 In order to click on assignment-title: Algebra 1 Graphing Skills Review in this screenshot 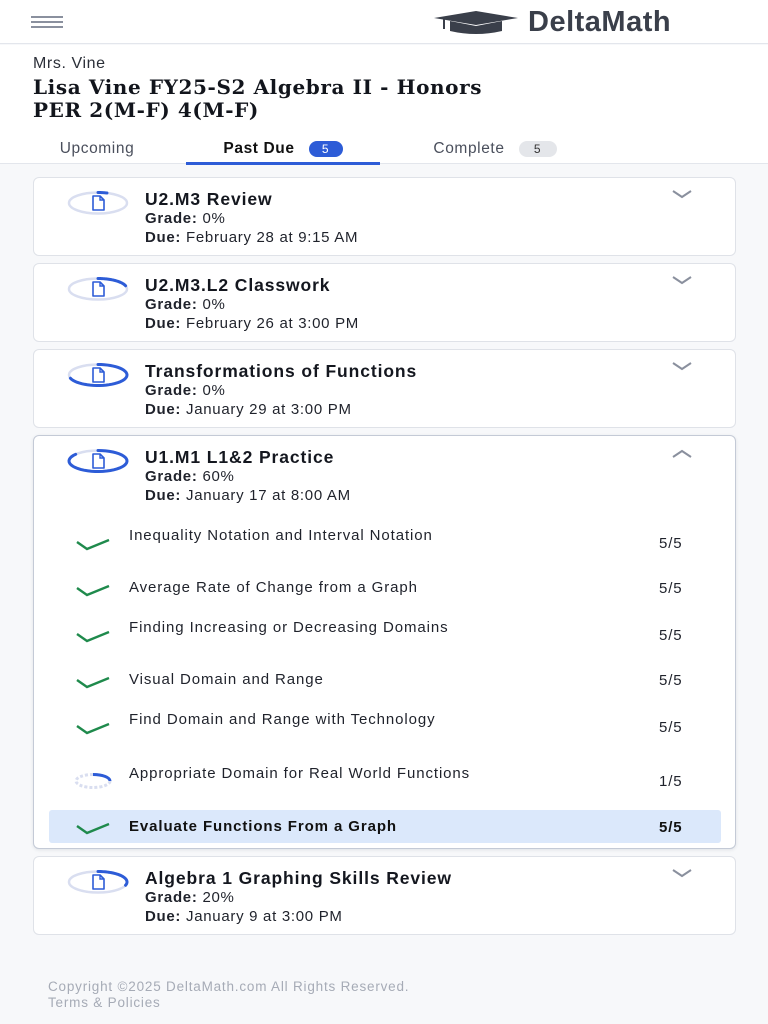, I will do `click(298, 878)`.